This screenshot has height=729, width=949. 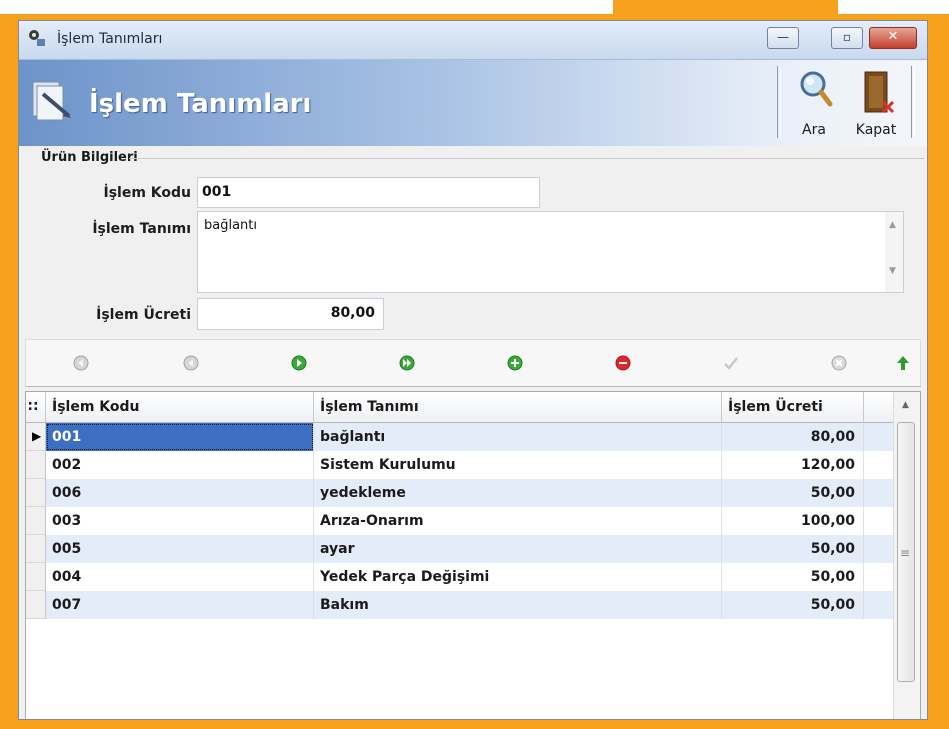 I want to click on table-row: 005 ayar 50,00, so click(x=460, y=549).